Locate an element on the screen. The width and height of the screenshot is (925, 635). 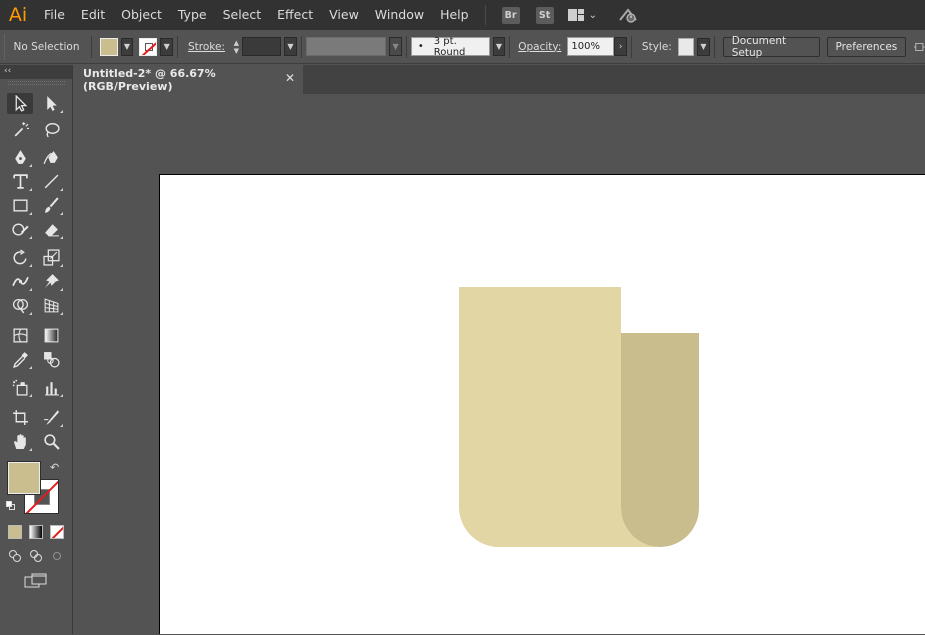
opacity-input: 100% is located at coordinates (591, 46).